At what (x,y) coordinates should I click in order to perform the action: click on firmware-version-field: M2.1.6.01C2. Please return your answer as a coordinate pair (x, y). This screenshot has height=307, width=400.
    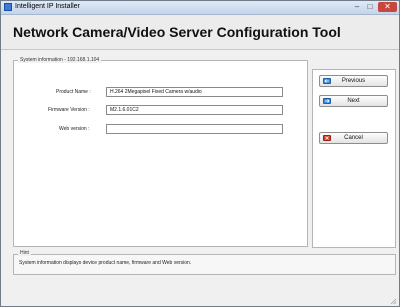
    Looking at the image, I should click on (194, 110).